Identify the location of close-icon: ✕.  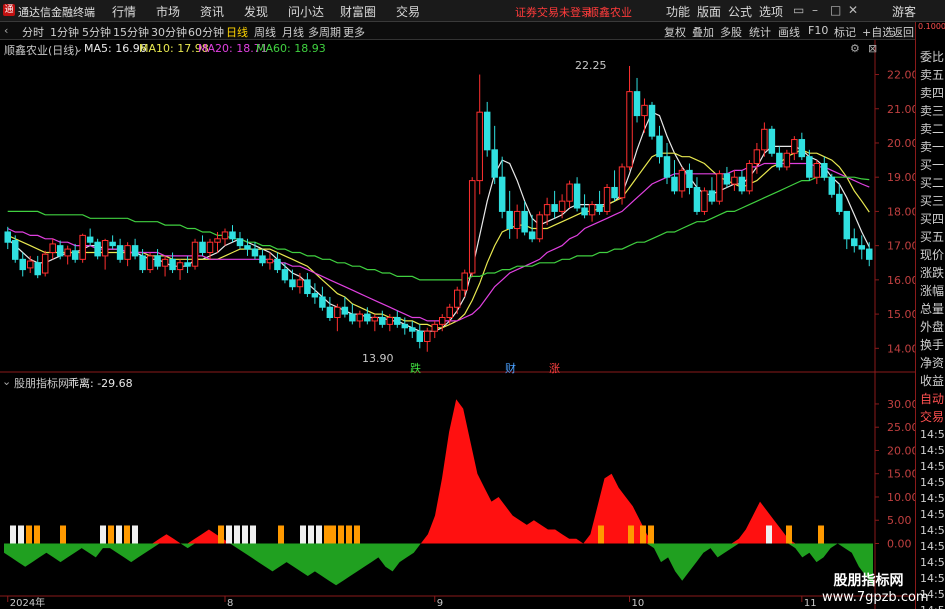
(853, 10).